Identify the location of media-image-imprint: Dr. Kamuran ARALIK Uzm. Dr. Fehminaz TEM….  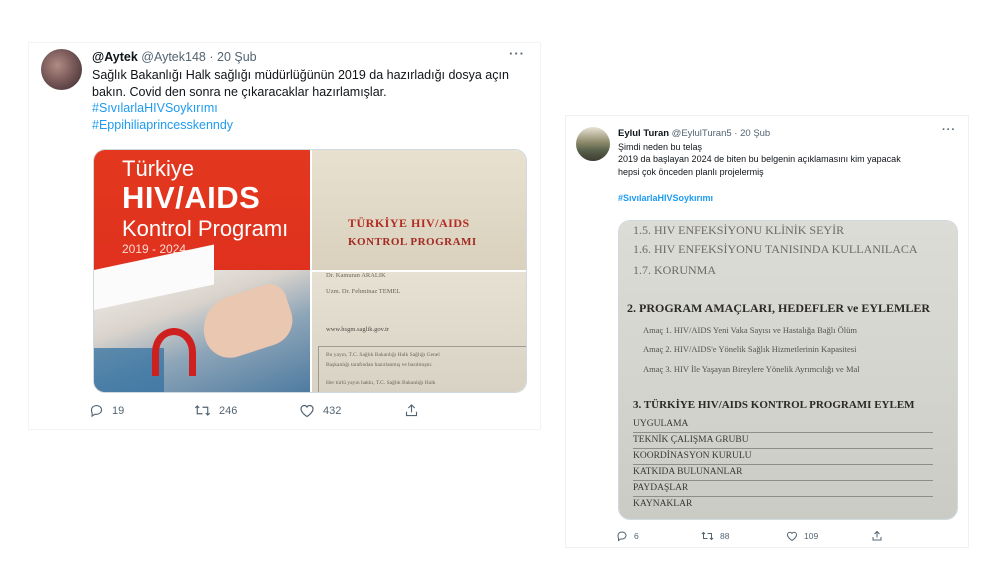
(419, 332).